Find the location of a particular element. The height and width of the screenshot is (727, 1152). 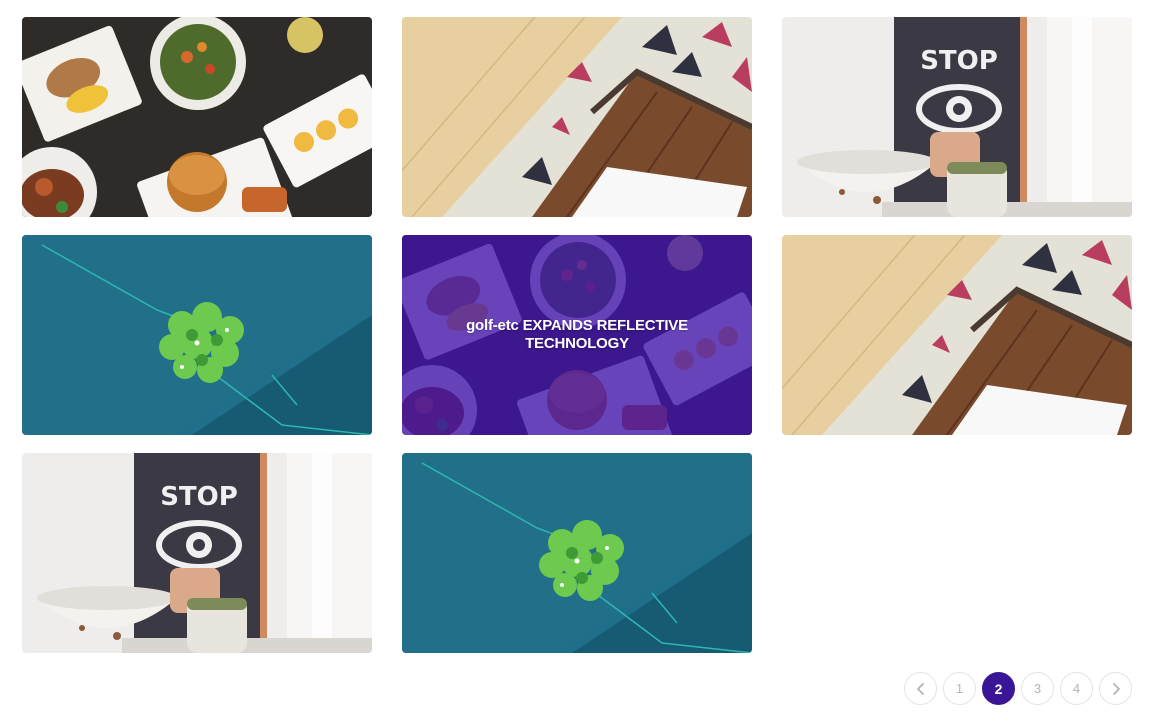

chevron-left-icon is located at coordinates (920, 688).